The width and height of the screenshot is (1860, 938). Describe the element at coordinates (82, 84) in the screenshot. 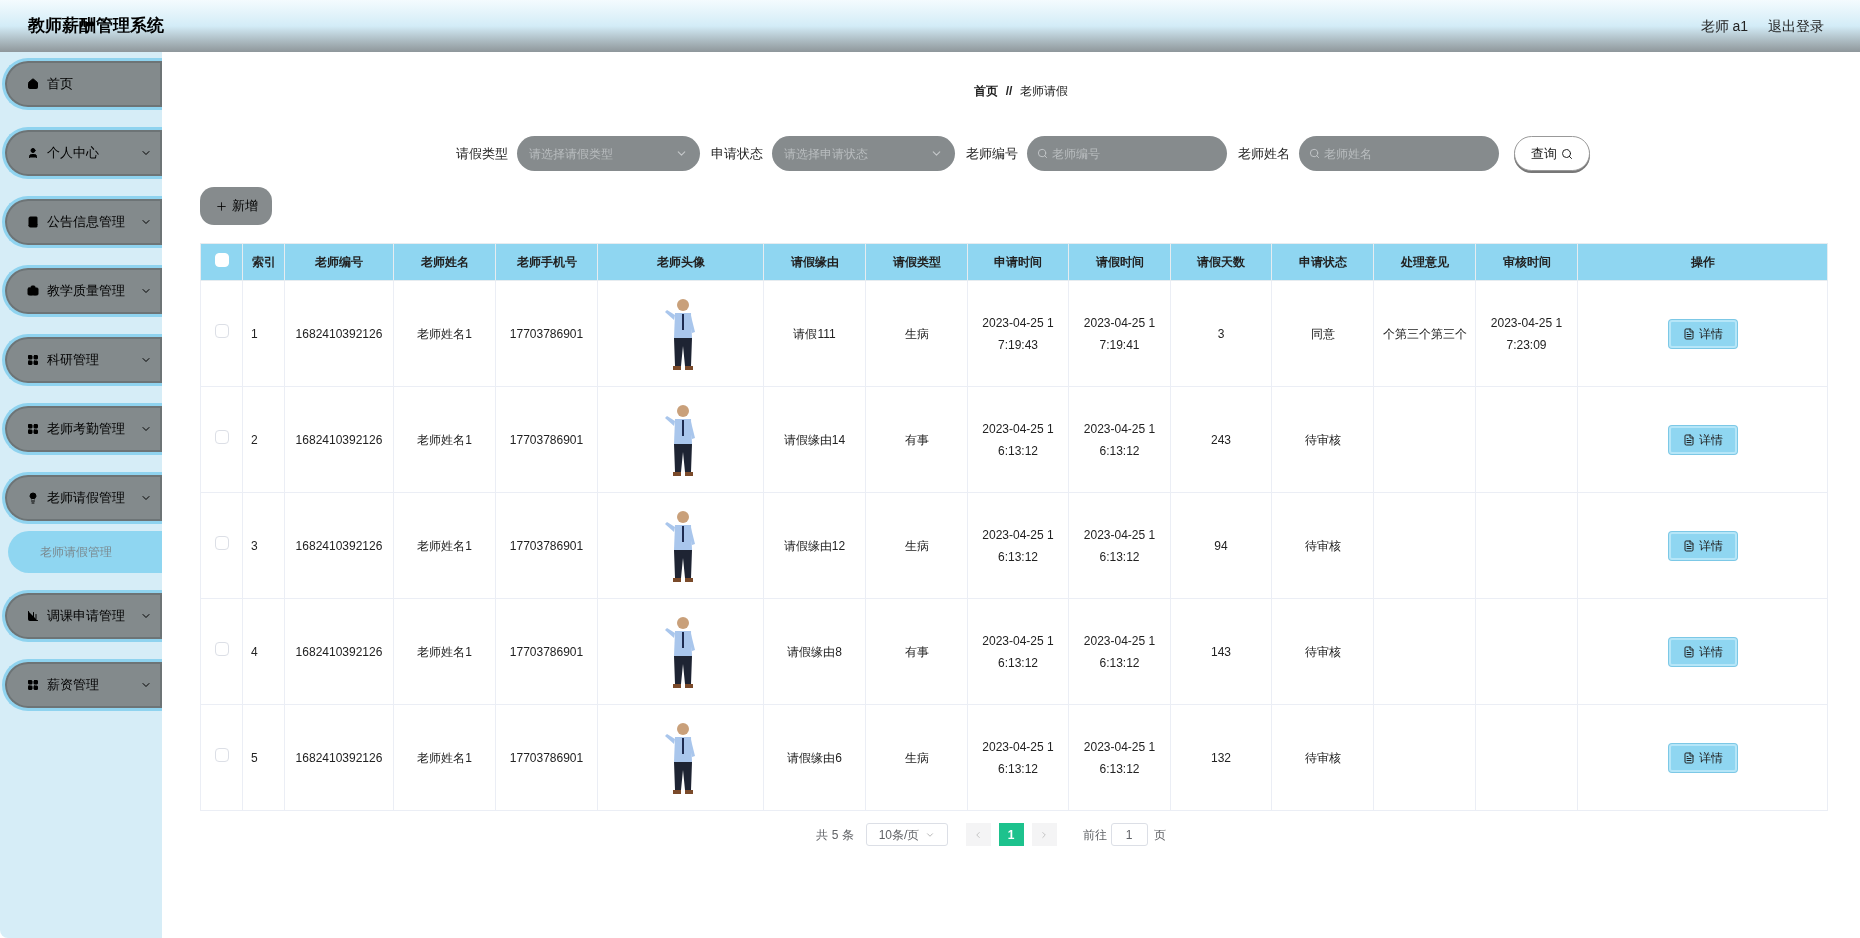

I see `sidebar-item: 首页` at that location.